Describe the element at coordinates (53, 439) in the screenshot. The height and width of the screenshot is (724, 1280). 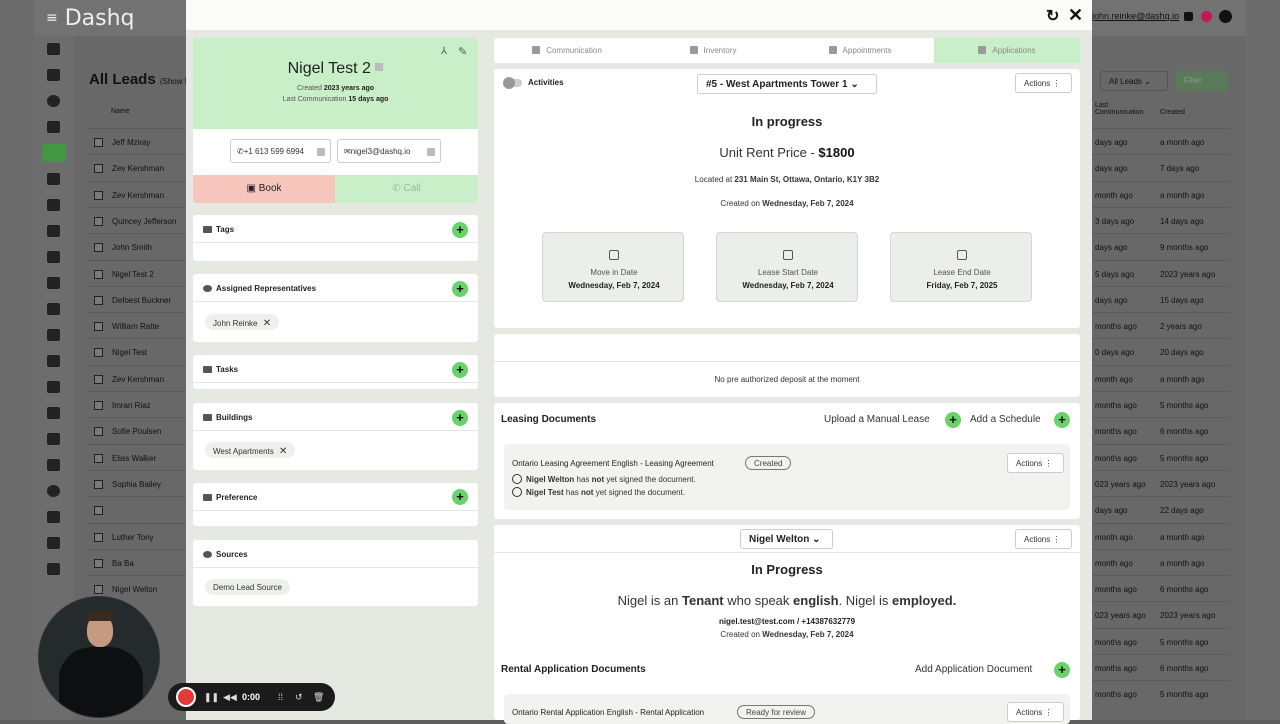
I see `list-icon` at that location.